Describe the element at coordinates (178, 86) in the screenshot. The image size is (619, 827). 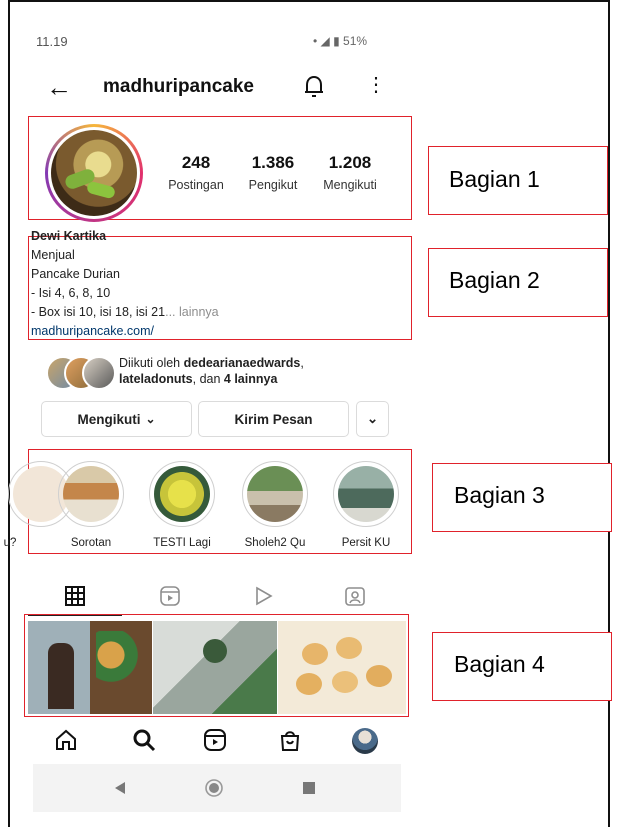
I see `profile-username: madhuripancake` at that location.